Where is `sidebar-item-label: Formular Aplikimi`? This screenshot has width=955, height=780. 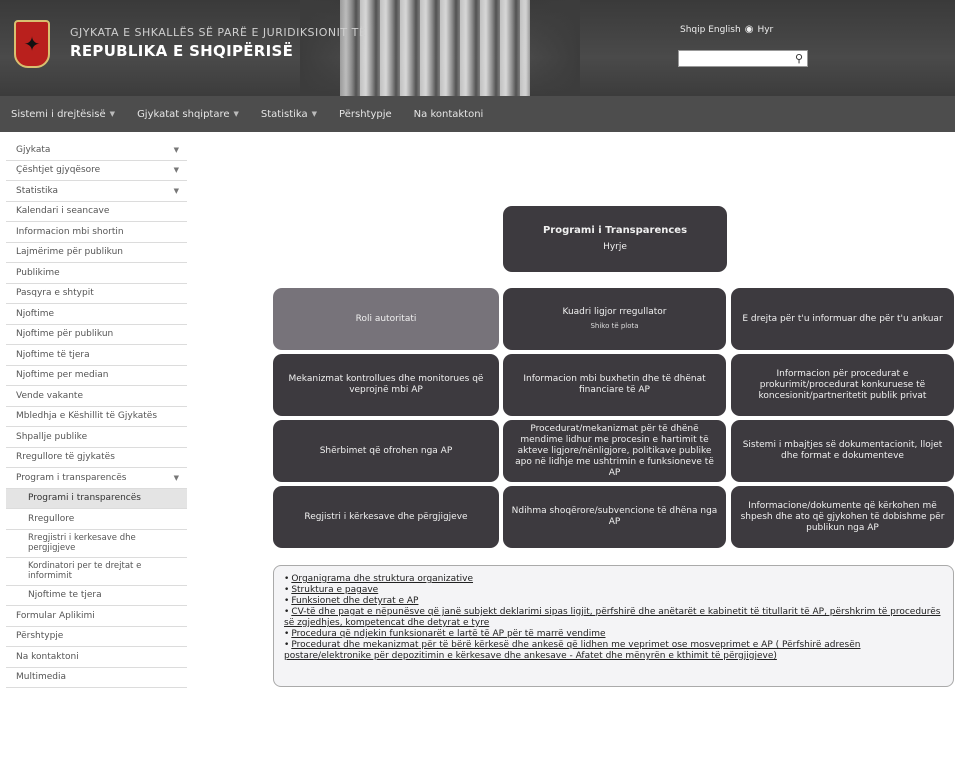 sidebar-item-label: Formular Aplikimi is located at coordinates (55, 615).